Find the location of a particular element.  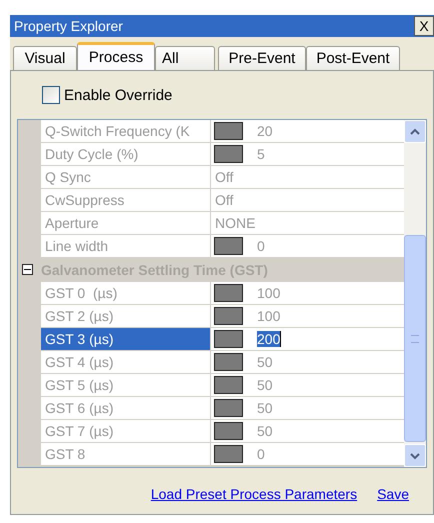

property-value: NONE is located at coordinates (235, 223).